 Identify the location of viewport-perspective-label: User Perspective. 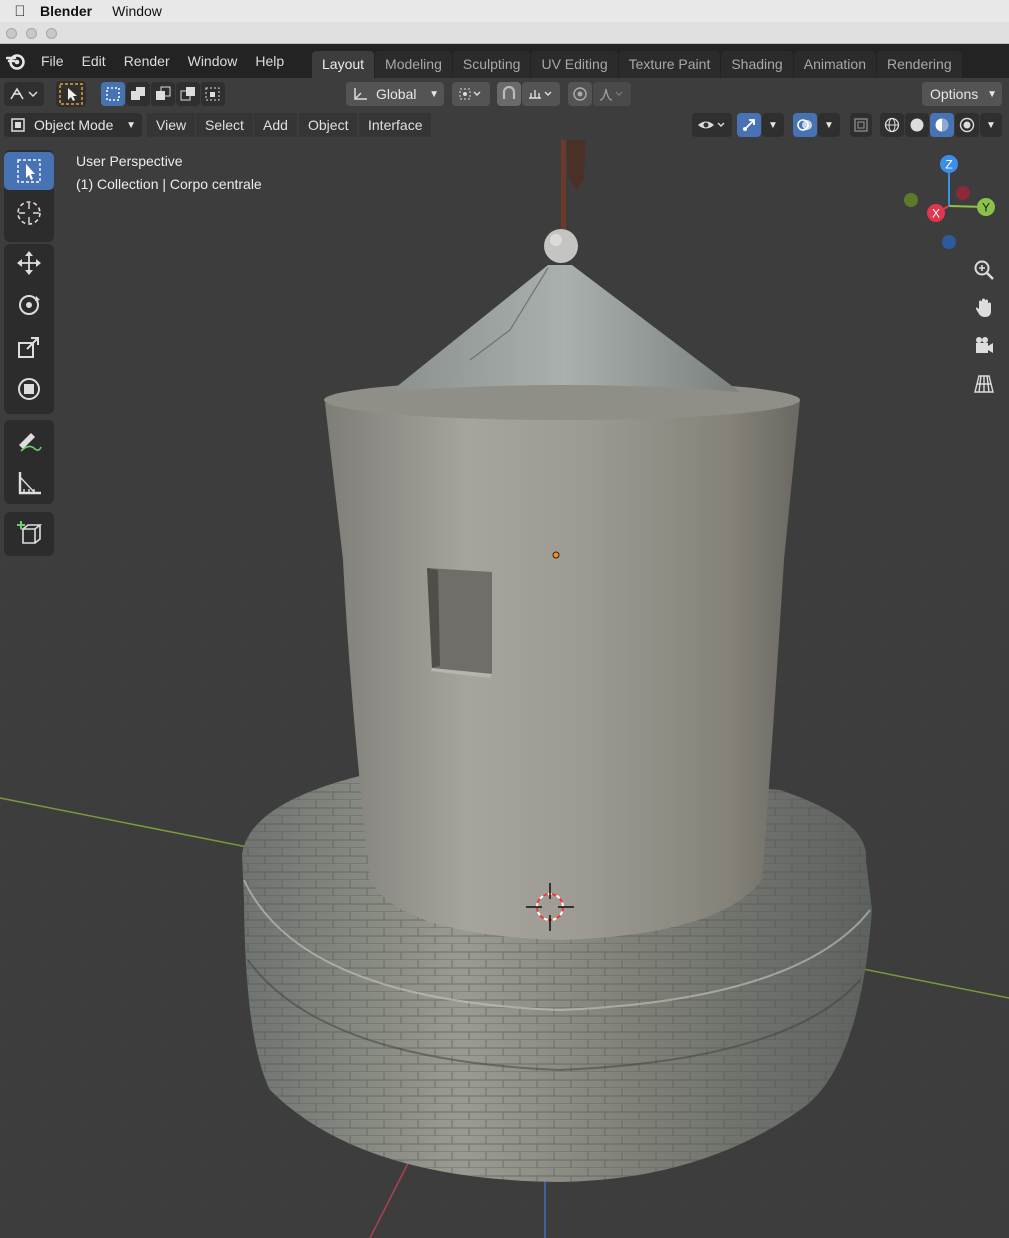
(129, 161).